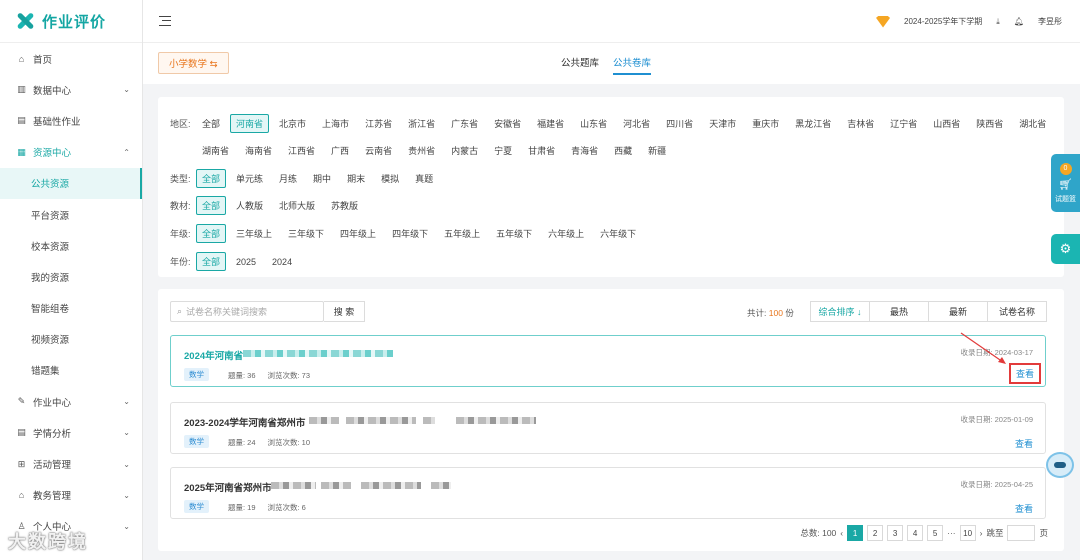  I want to click on search-button: 搜 索, so click(344, 311).